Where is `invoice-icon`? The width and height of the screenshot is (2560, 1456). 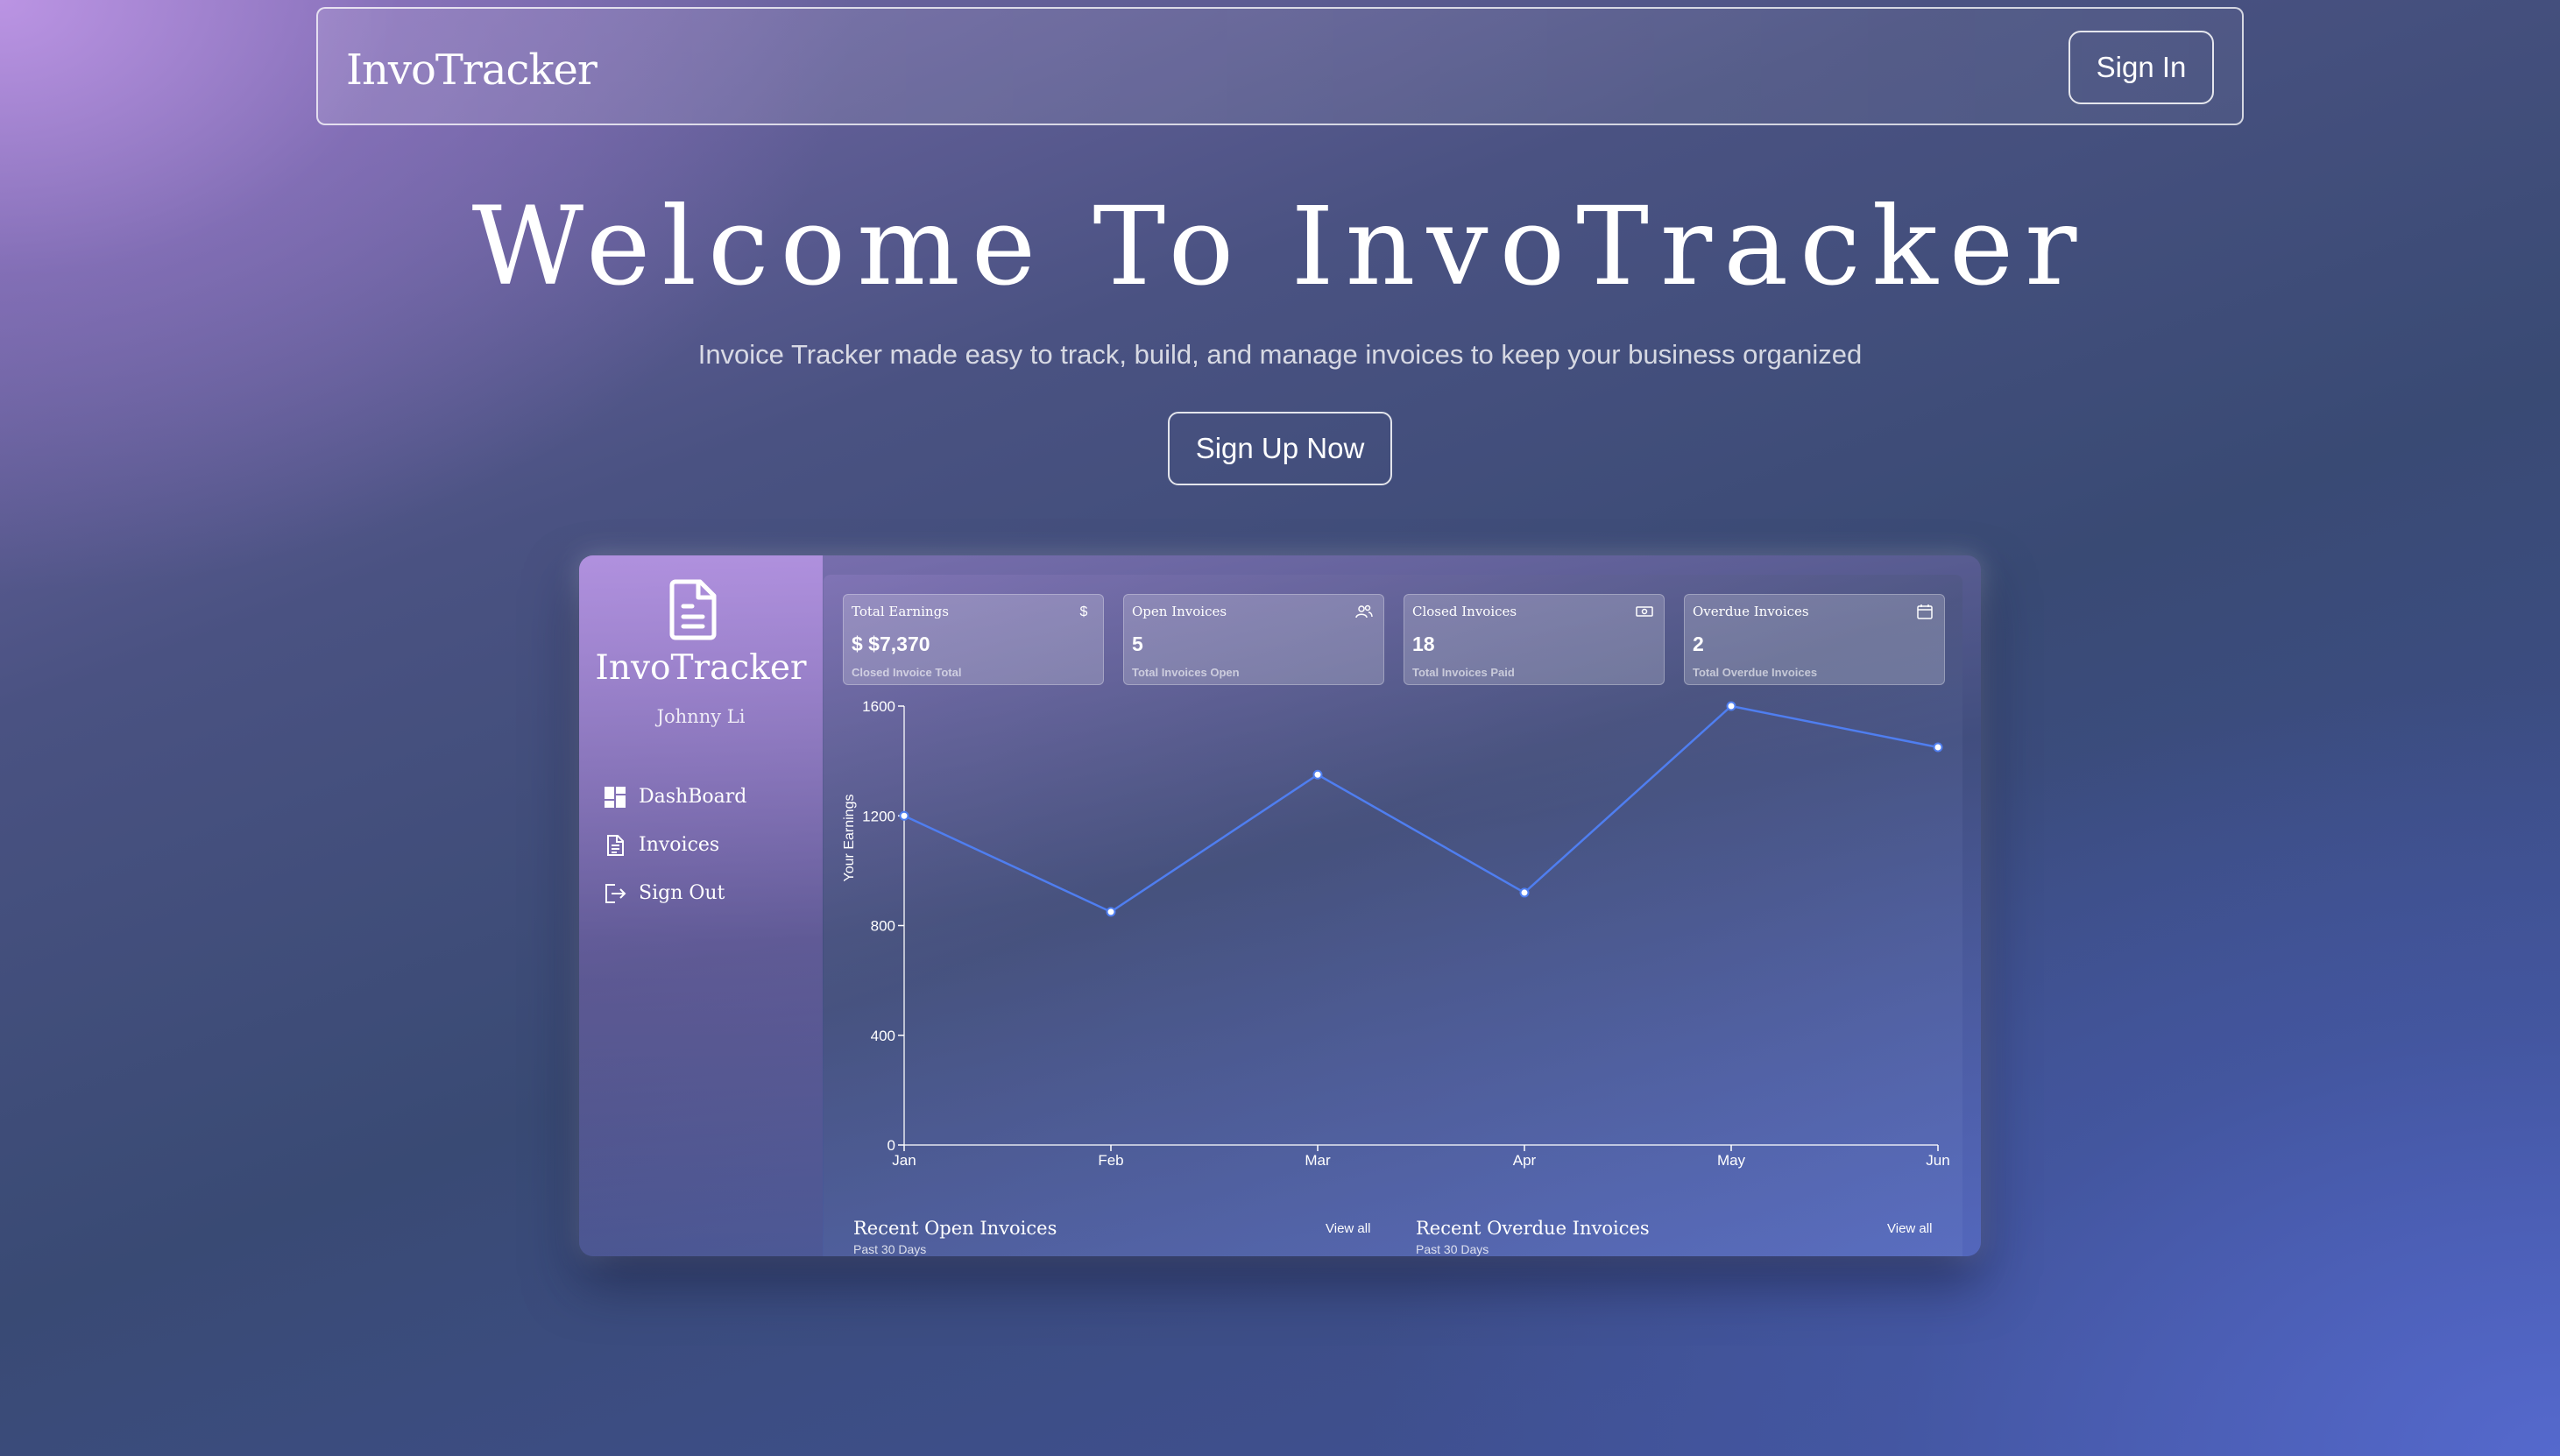
invoice-icon is located at coordinates (615, 845).